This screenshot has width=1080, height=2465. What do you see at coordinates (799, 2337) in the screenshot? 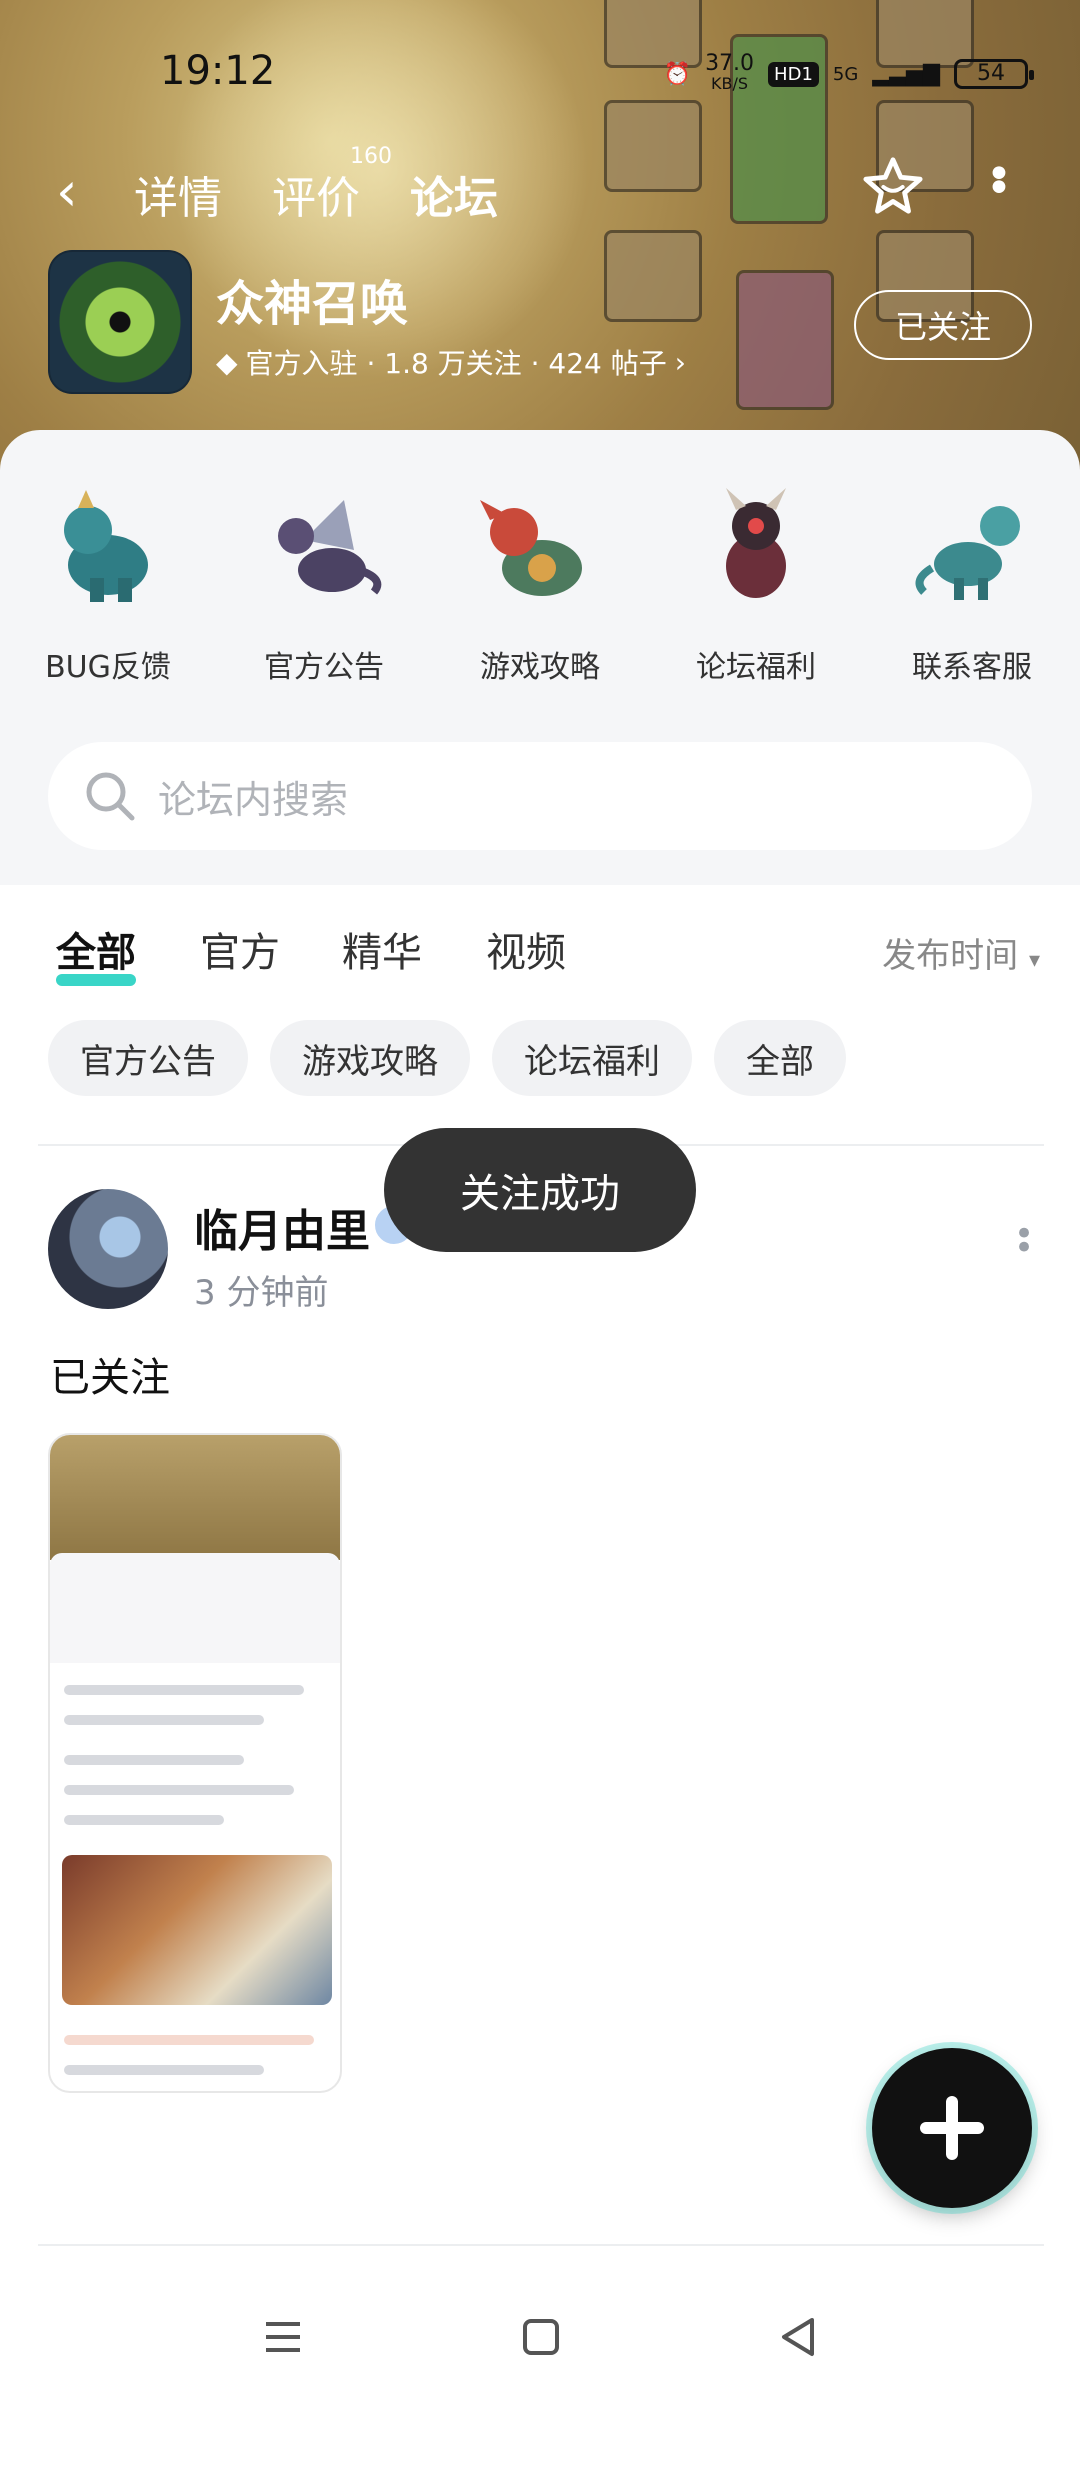
I see `back-triangle-icon` at bounding box center [799, 2337].